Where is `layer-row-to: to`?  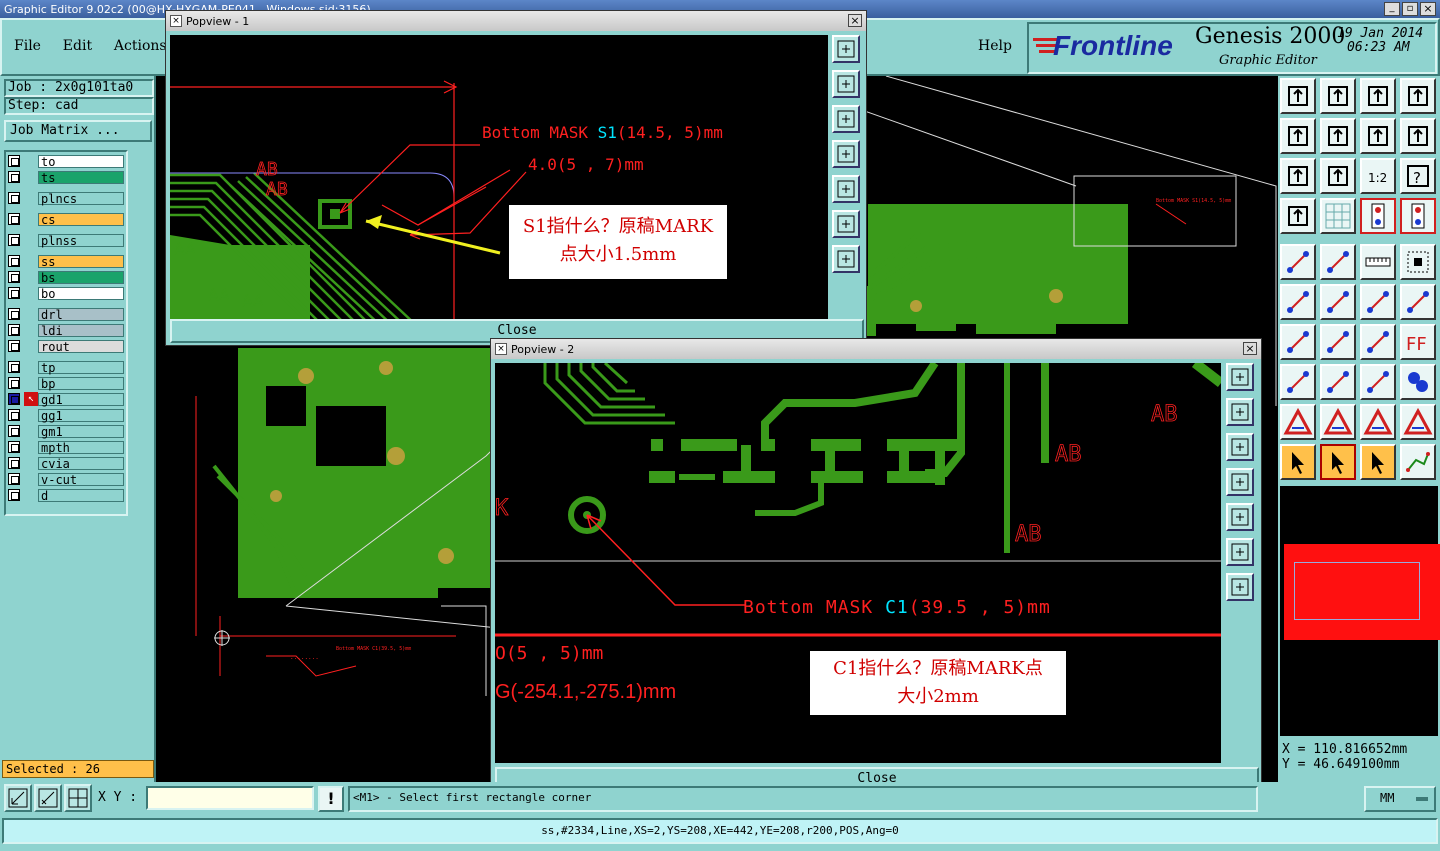
layer-row-to: to is located at coordinates (66, 161).